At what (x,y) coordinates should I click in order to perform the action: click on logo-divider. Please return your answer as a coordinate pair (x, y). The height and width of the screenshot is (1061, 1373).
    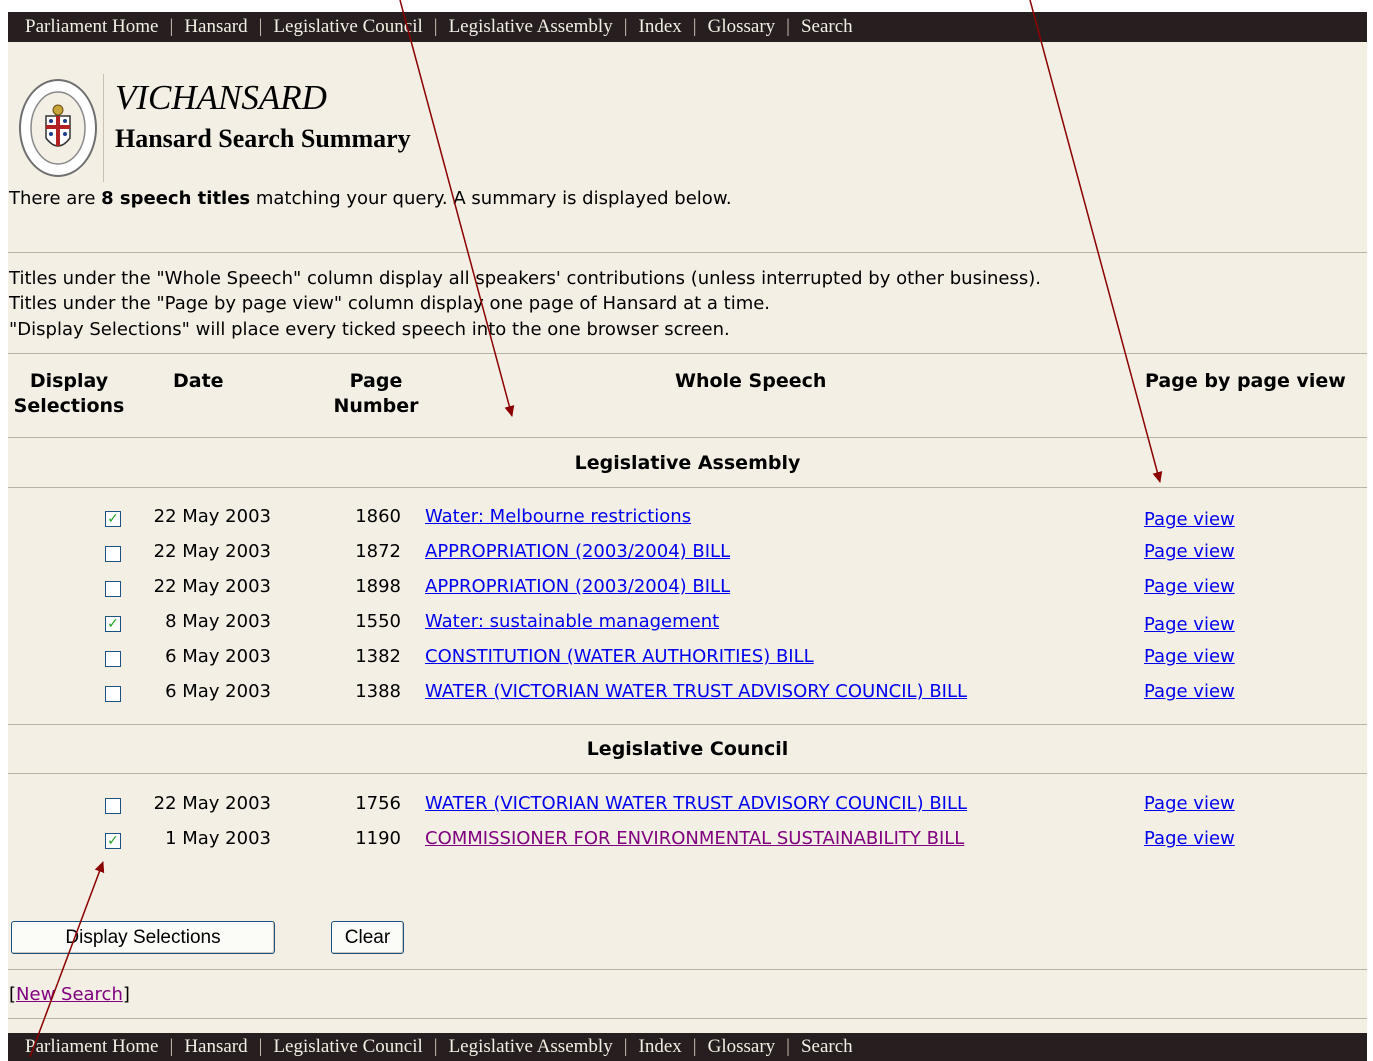
    Looking at the image, I should click on (103, 128).